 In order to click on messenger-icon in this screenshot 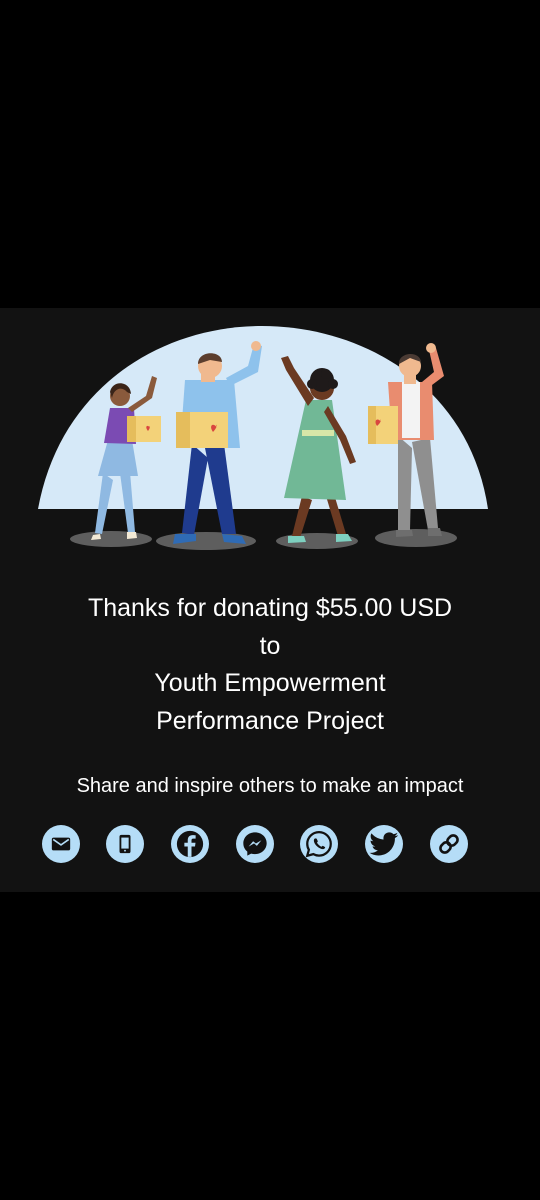, I will do `click(255, 844)`.